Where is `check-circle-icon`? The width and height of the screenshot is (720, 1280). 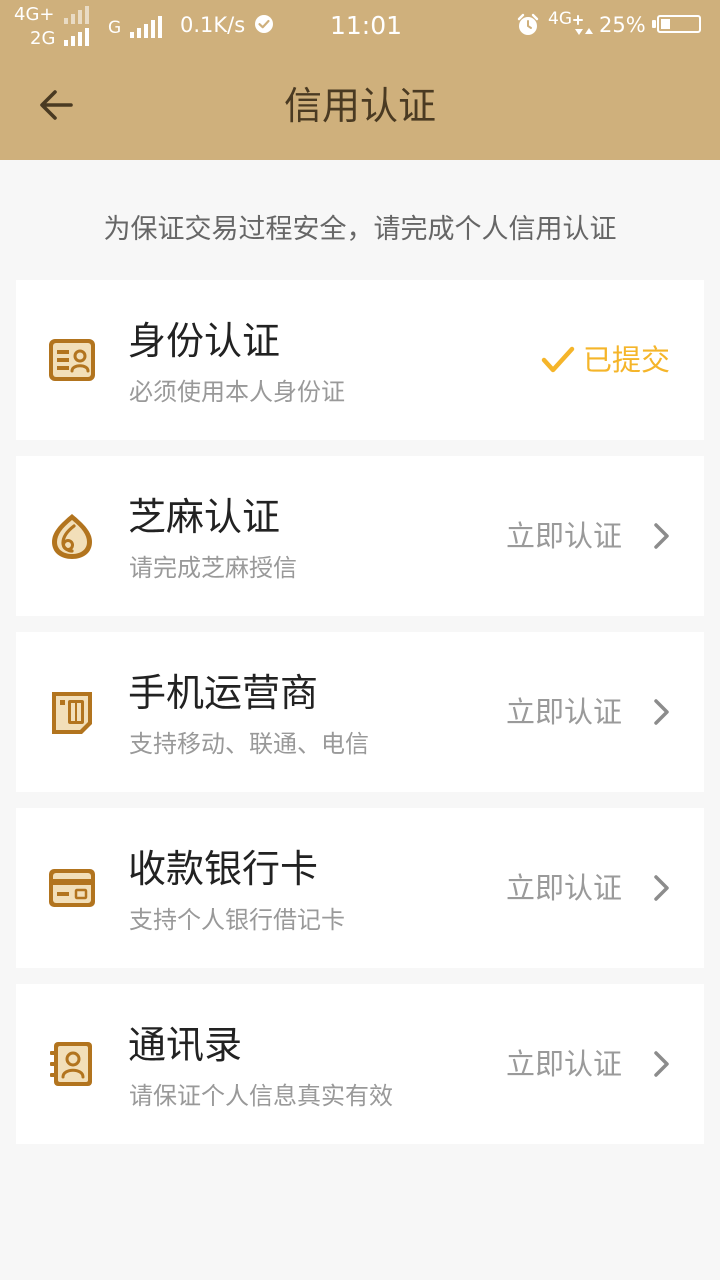 check-circle-icon is located at coordinates (264, 24).